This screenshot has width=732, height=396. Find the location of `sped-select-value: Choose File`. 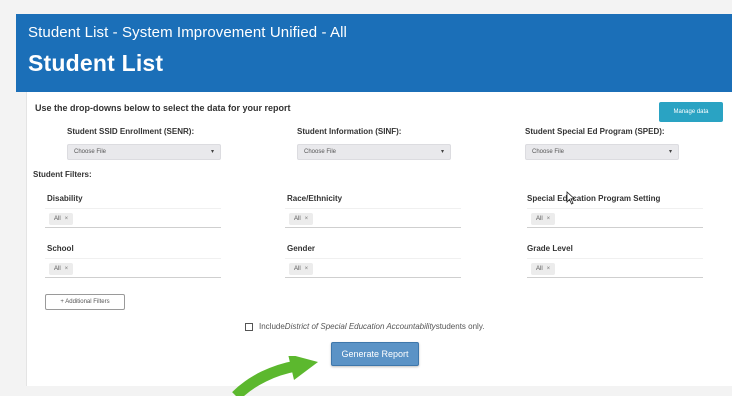

sped-select-value: Choose File is located at coordinates (548, 152).